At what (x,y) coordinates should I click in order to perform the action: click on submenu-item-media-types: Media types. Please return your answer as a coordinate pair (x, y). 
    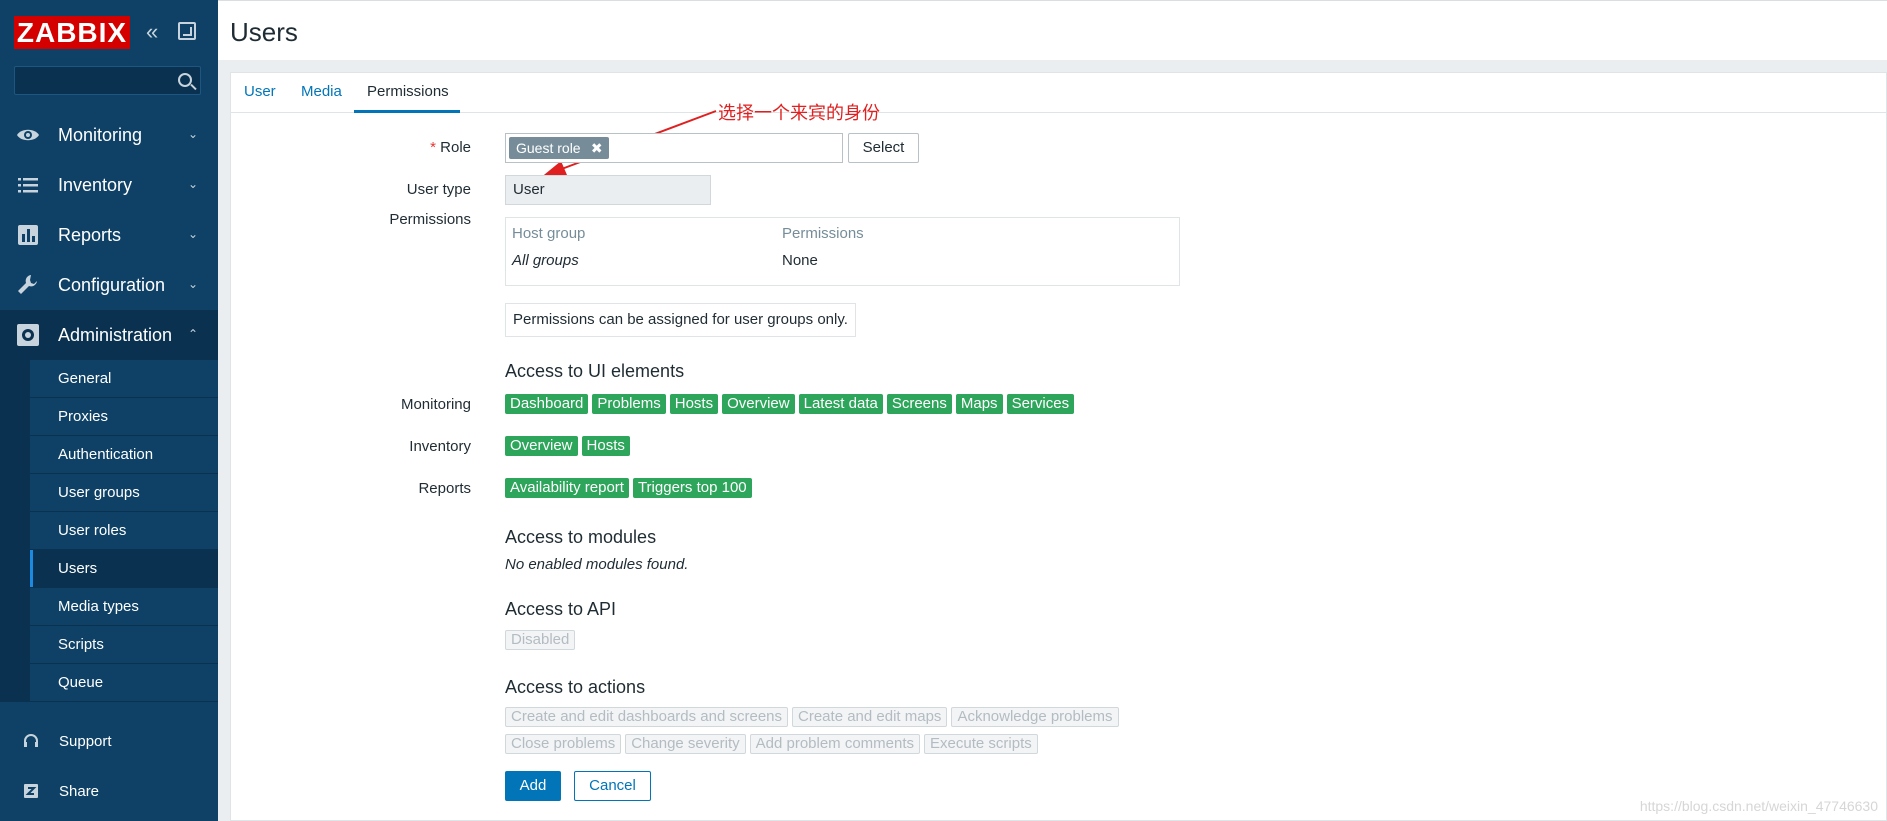
    Looking at the image, I should click on (124, 606).